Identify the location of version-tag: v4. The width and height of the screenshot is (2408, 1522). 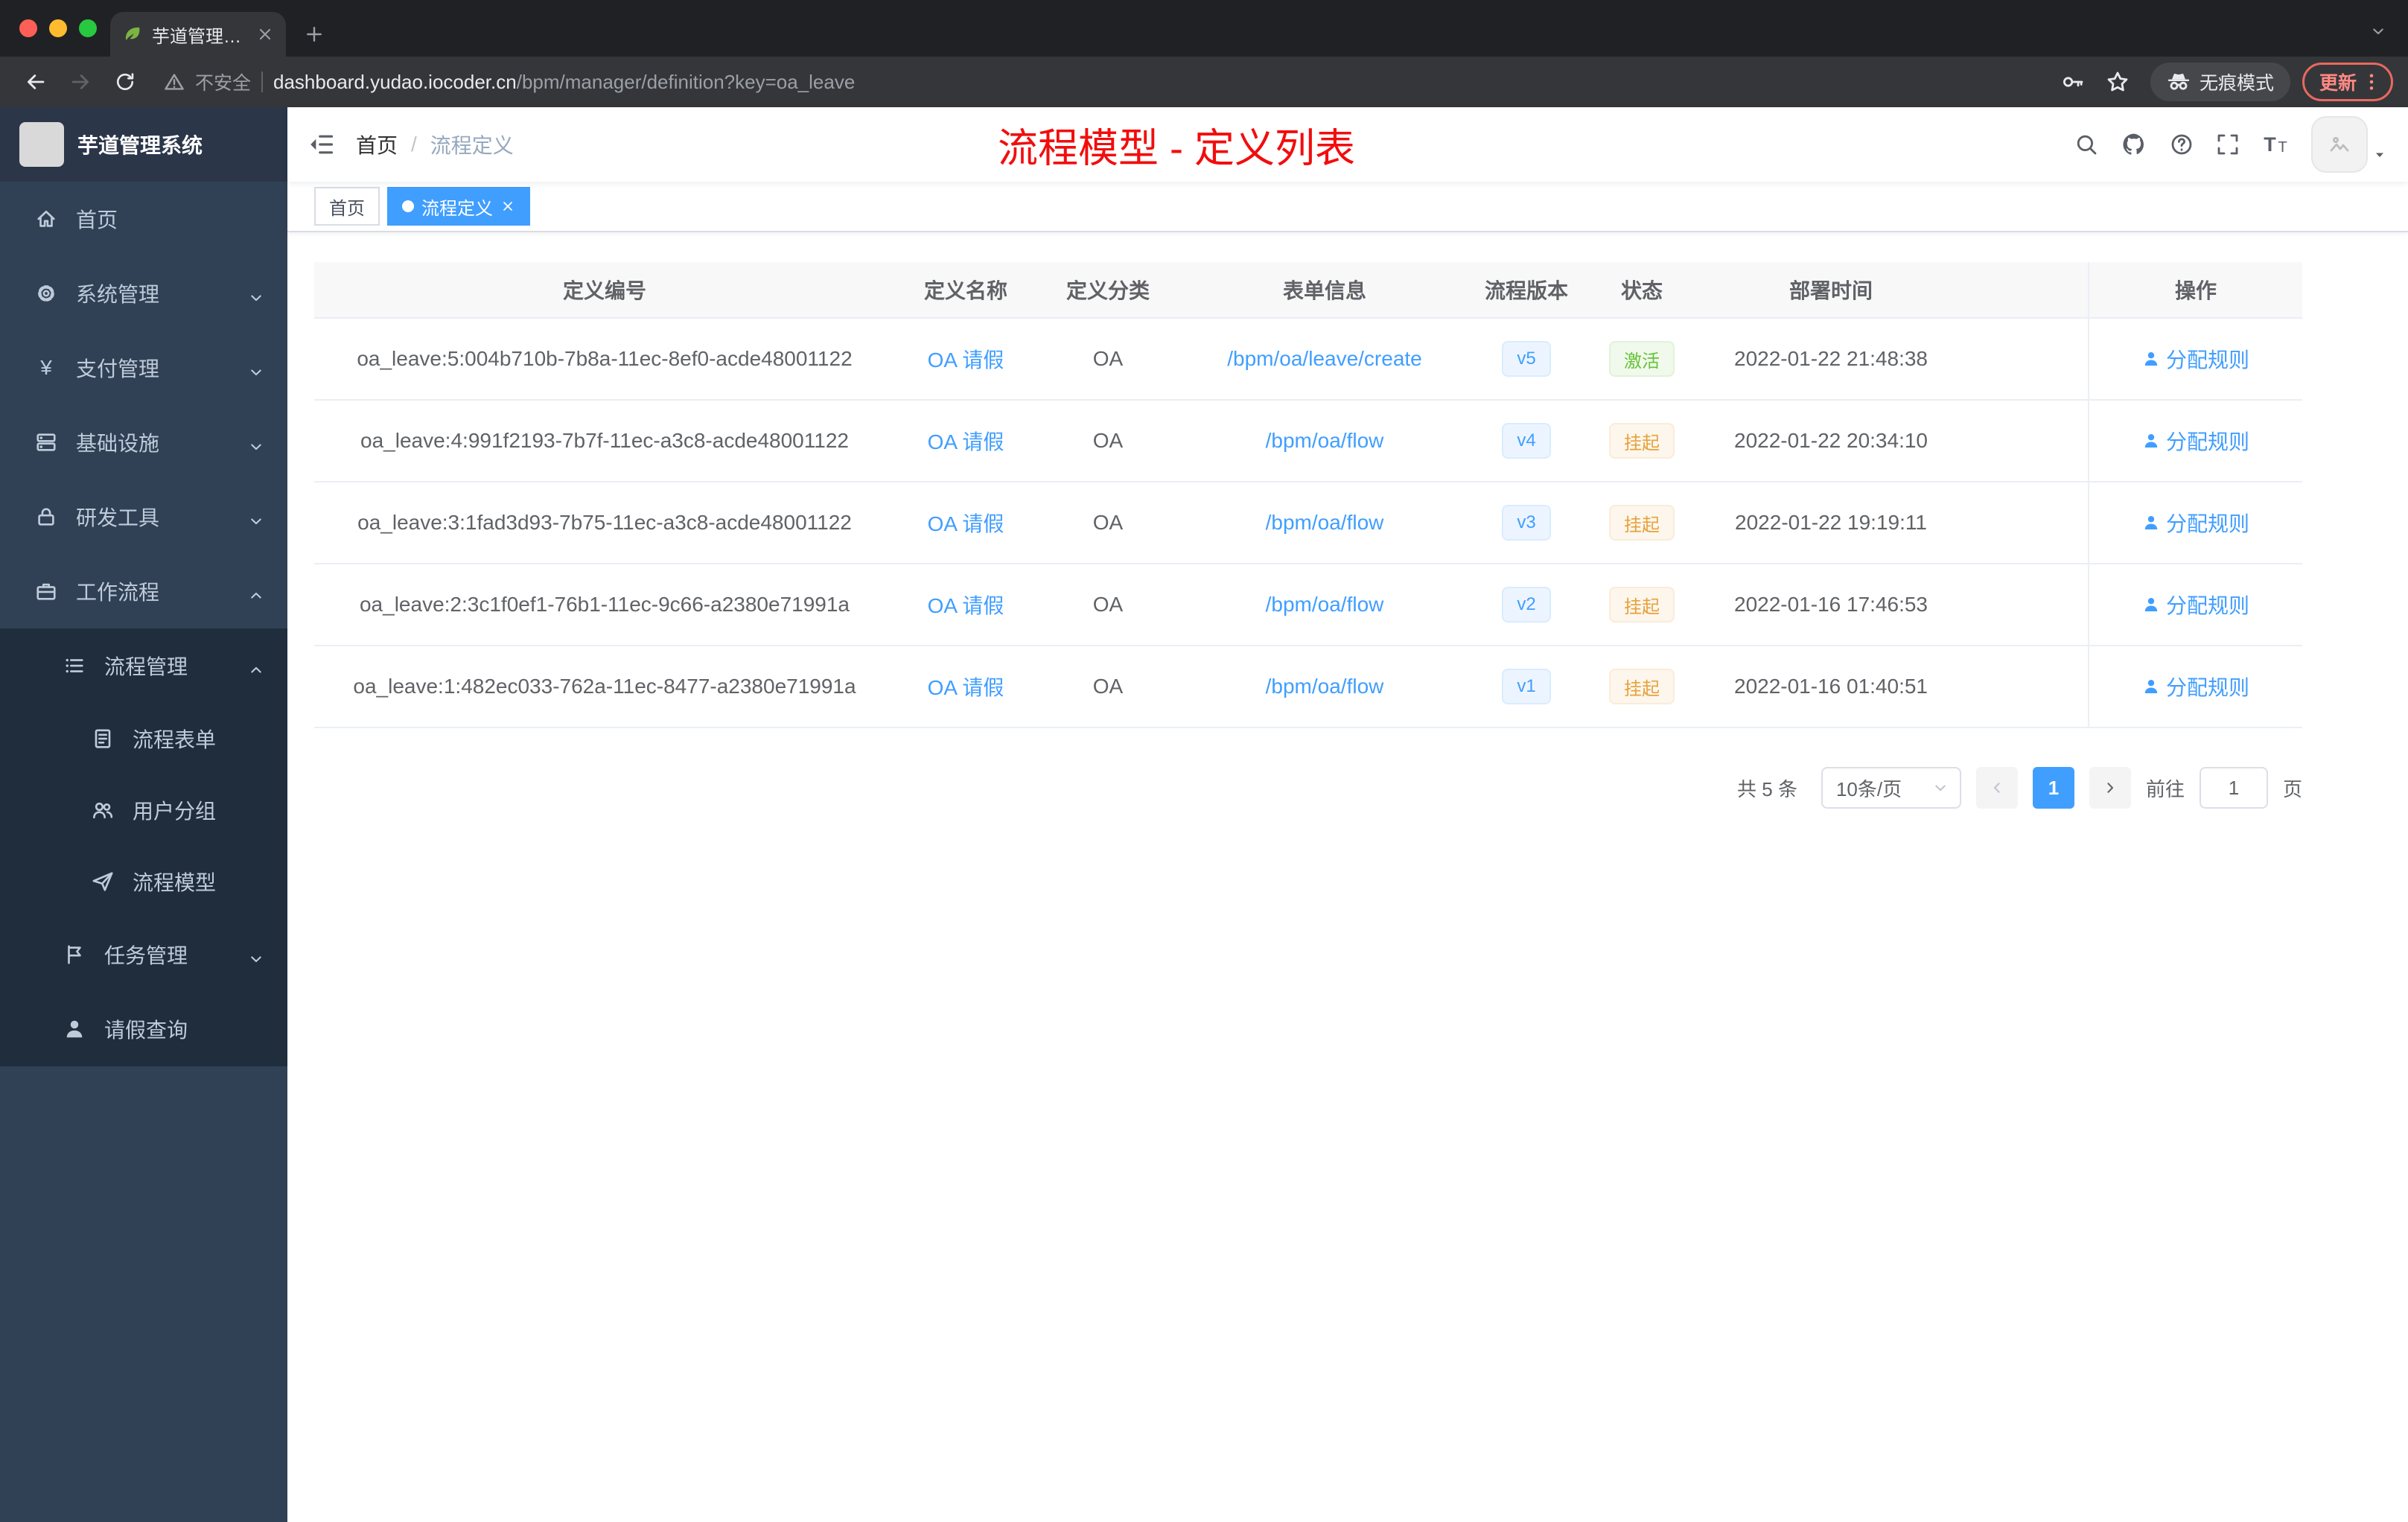
(1526, 441).